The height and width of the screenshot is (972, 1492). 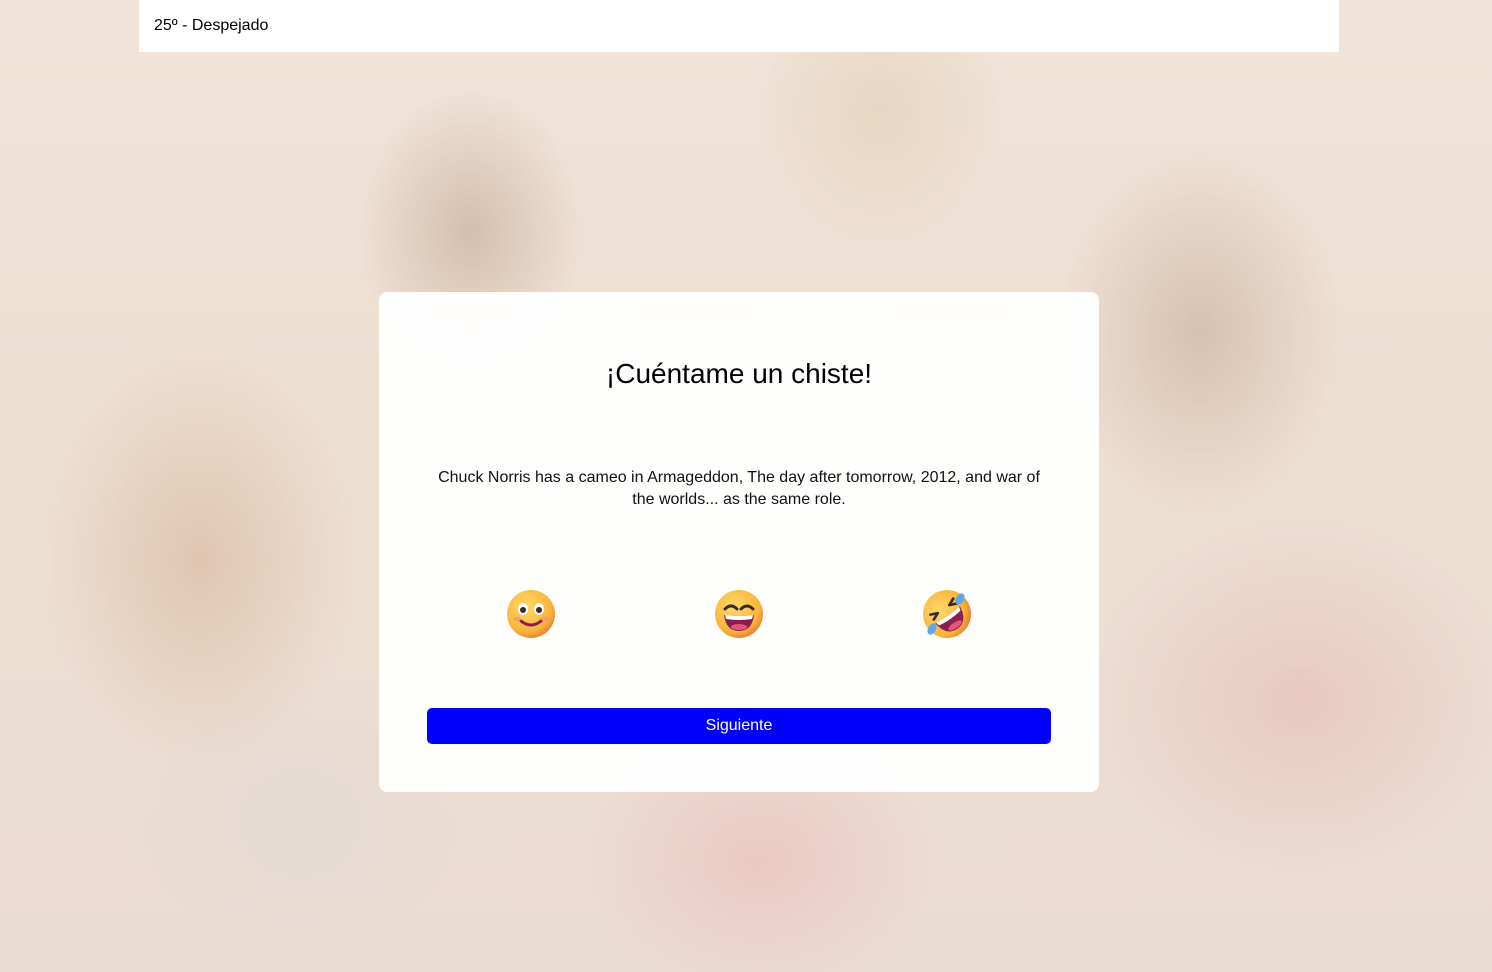 What do you see at coordinates (739, 373) in the screenshot?
I see `page-title: ¡Cuéntame un chiste!` at bounding box center [739, 373].